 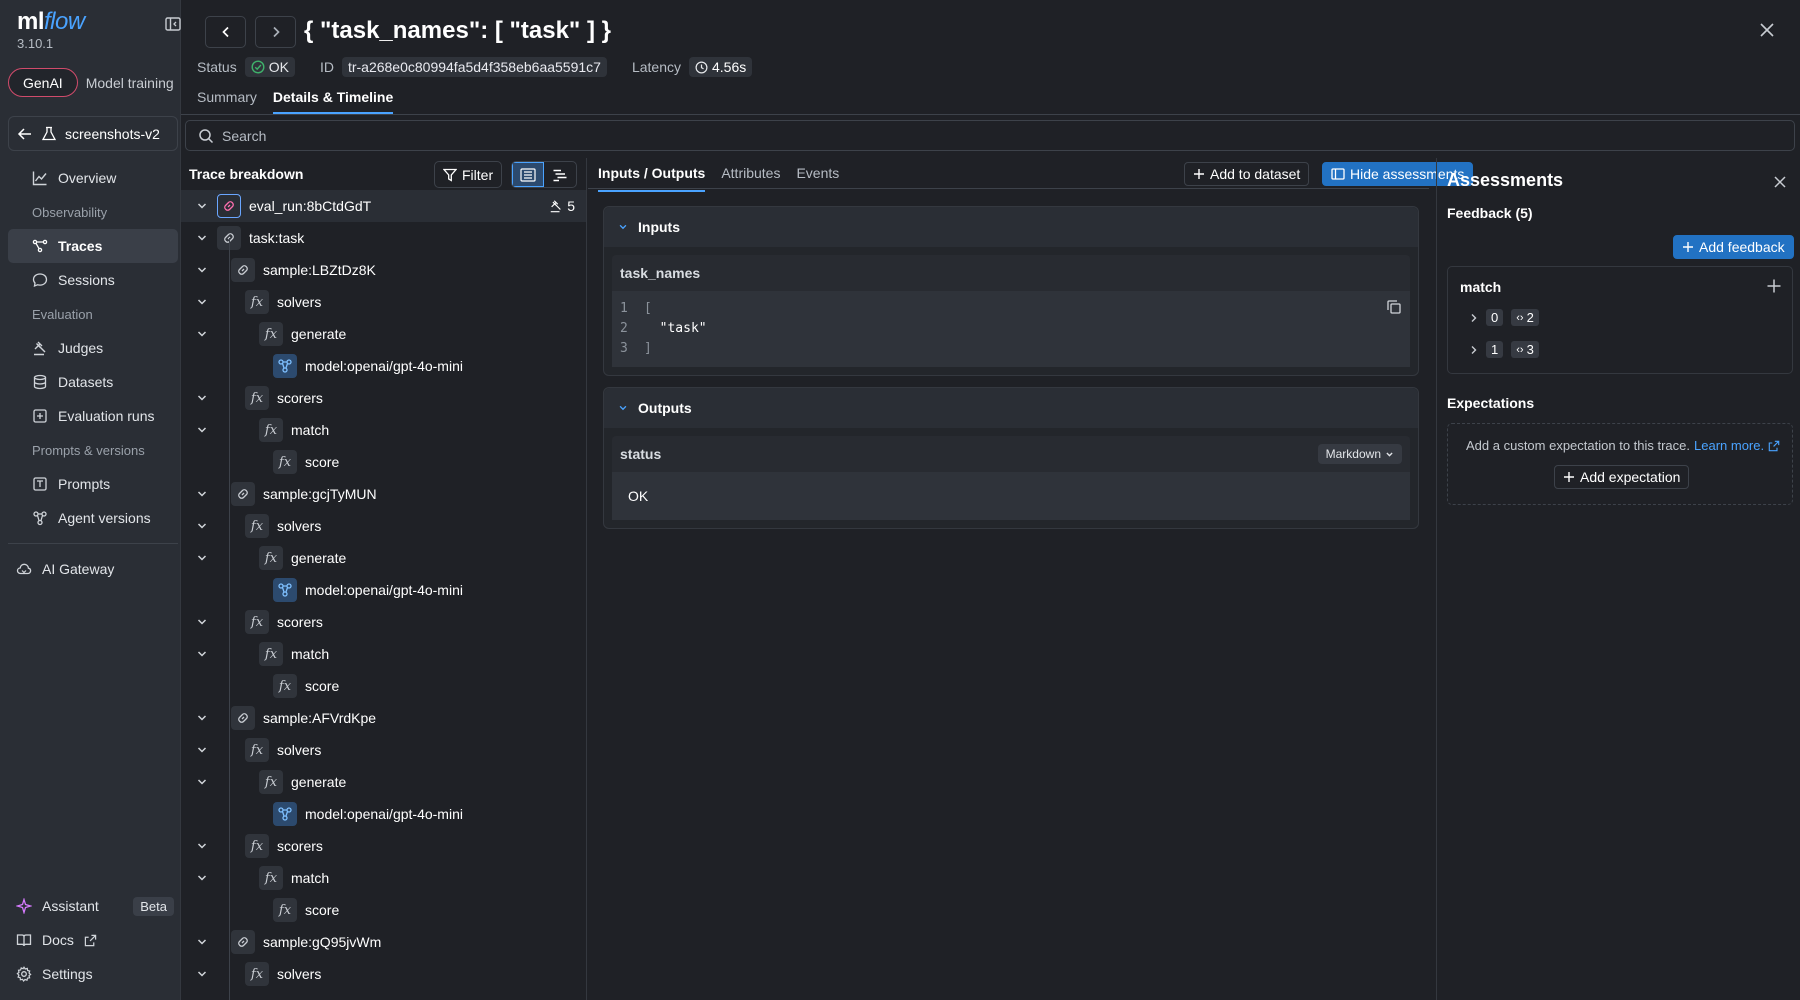 I want to click on next-trace-button, so click(x=275, y=32).